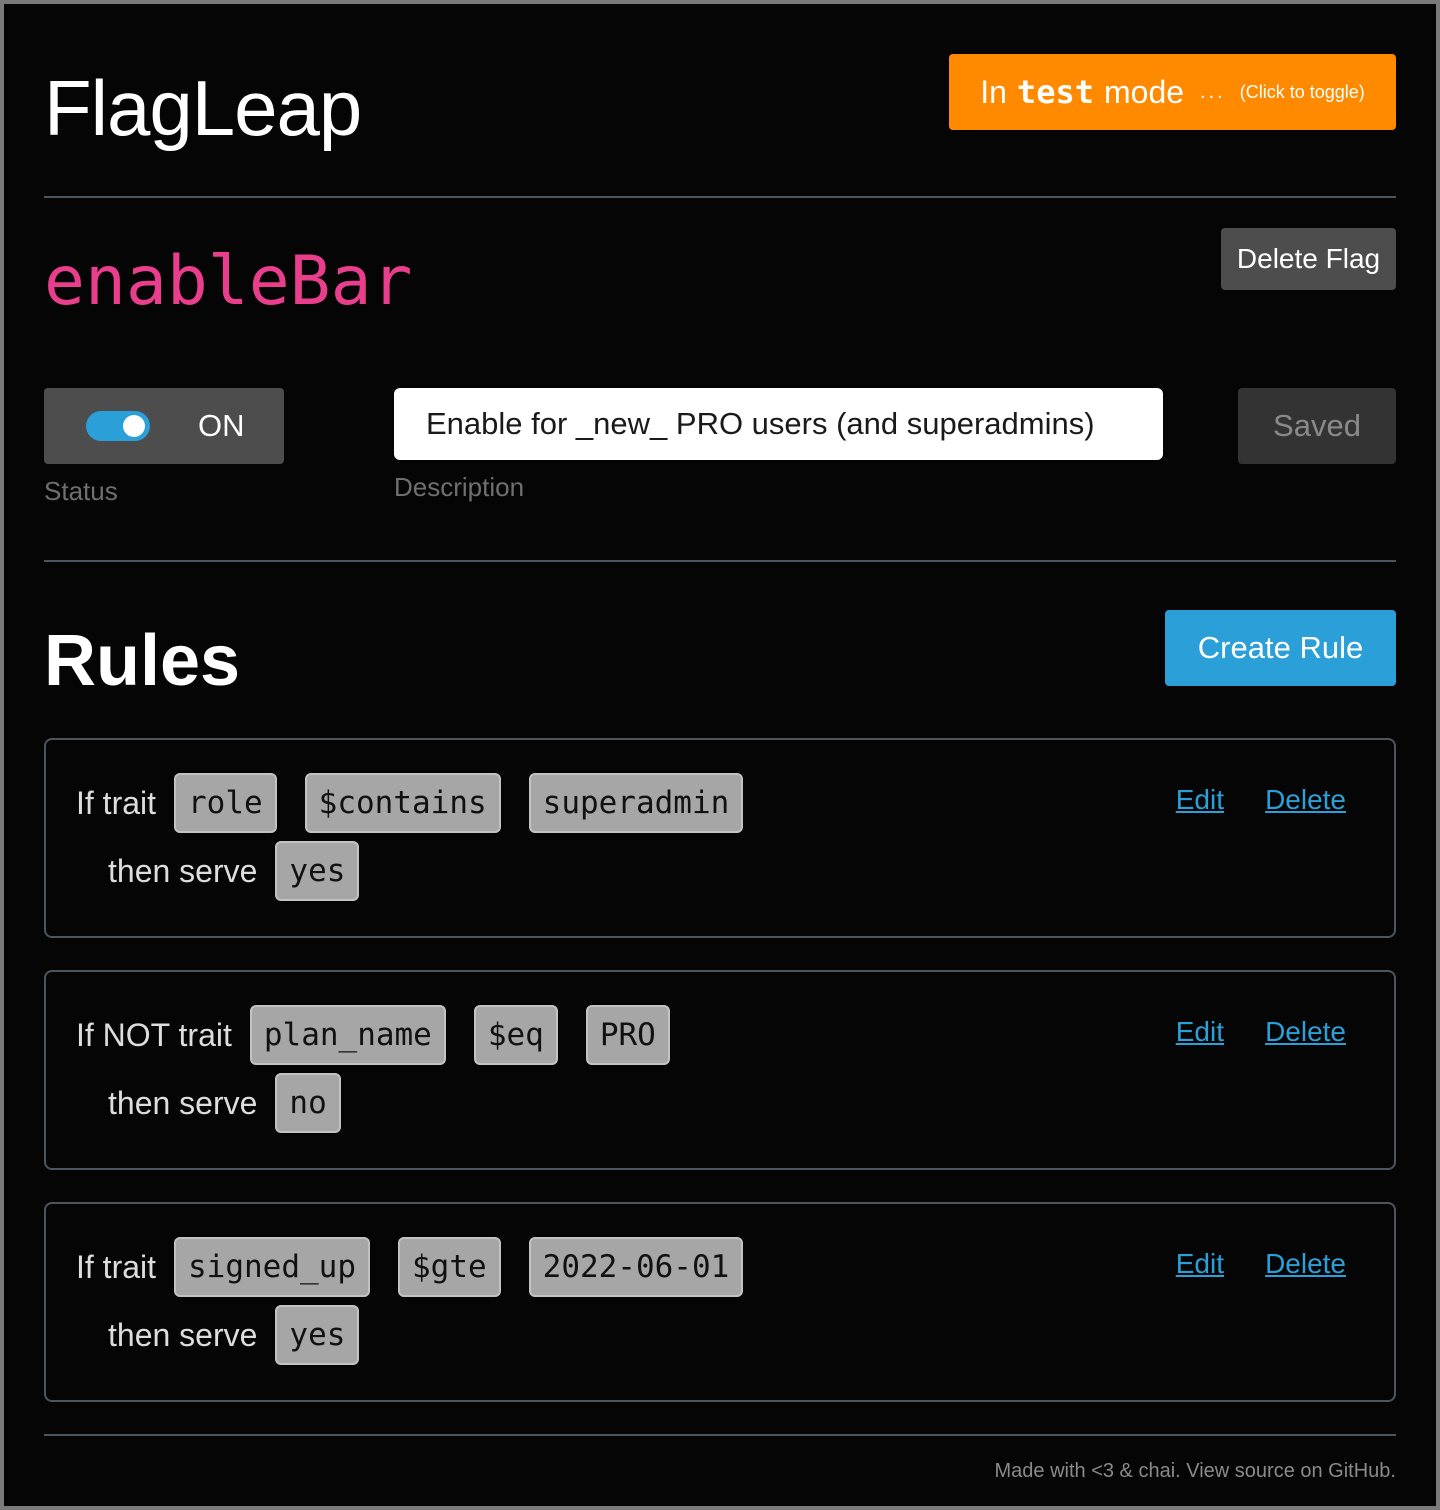  What do you see at coordinates (228, 281) in the screenshot?
I see `flag-name: enableBar` at bounding box center [228, 281].